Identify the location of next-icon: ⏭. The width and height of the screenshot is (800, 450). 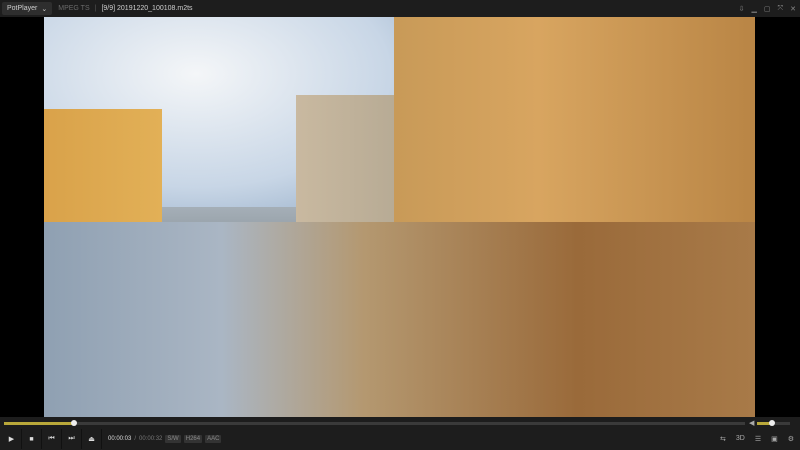
(71, 438).